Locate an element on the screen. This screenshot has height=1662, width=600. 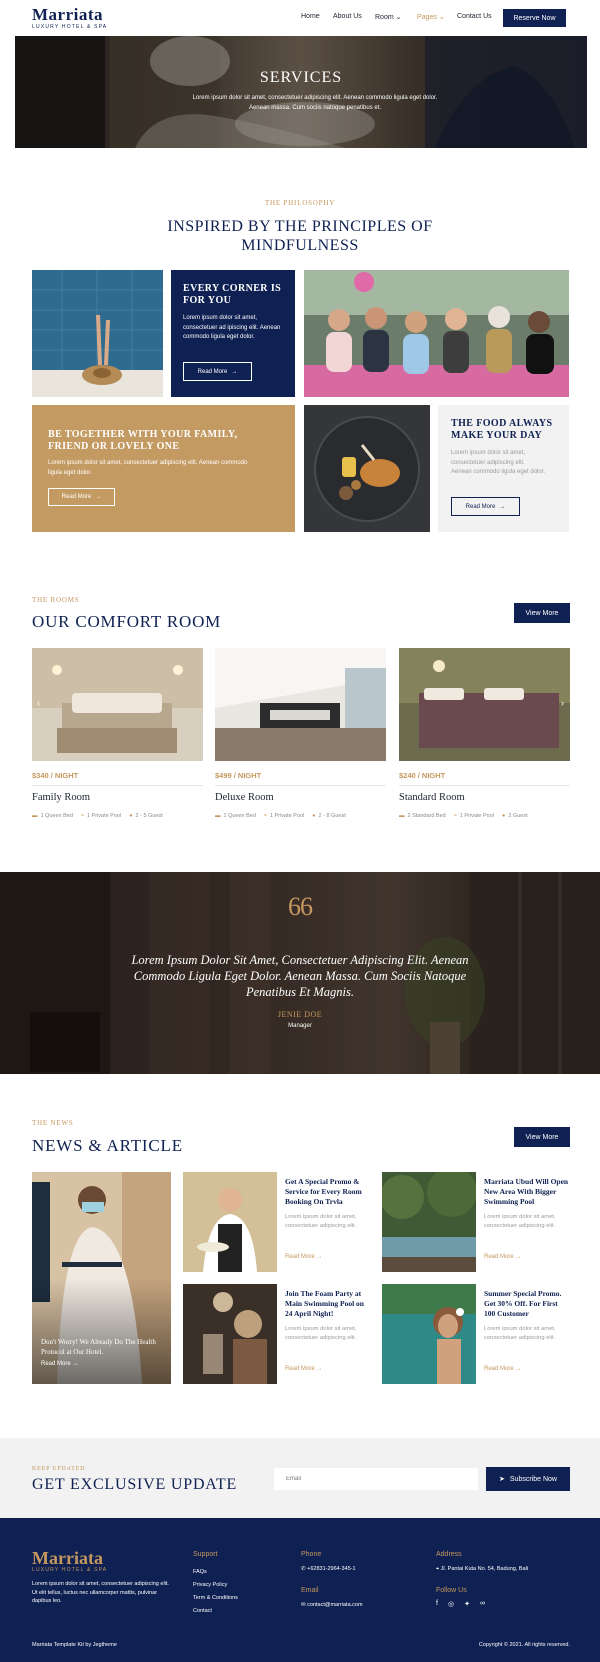
room-feature-pool: ≈1 Private Pool is located at coordinates (101, 816).